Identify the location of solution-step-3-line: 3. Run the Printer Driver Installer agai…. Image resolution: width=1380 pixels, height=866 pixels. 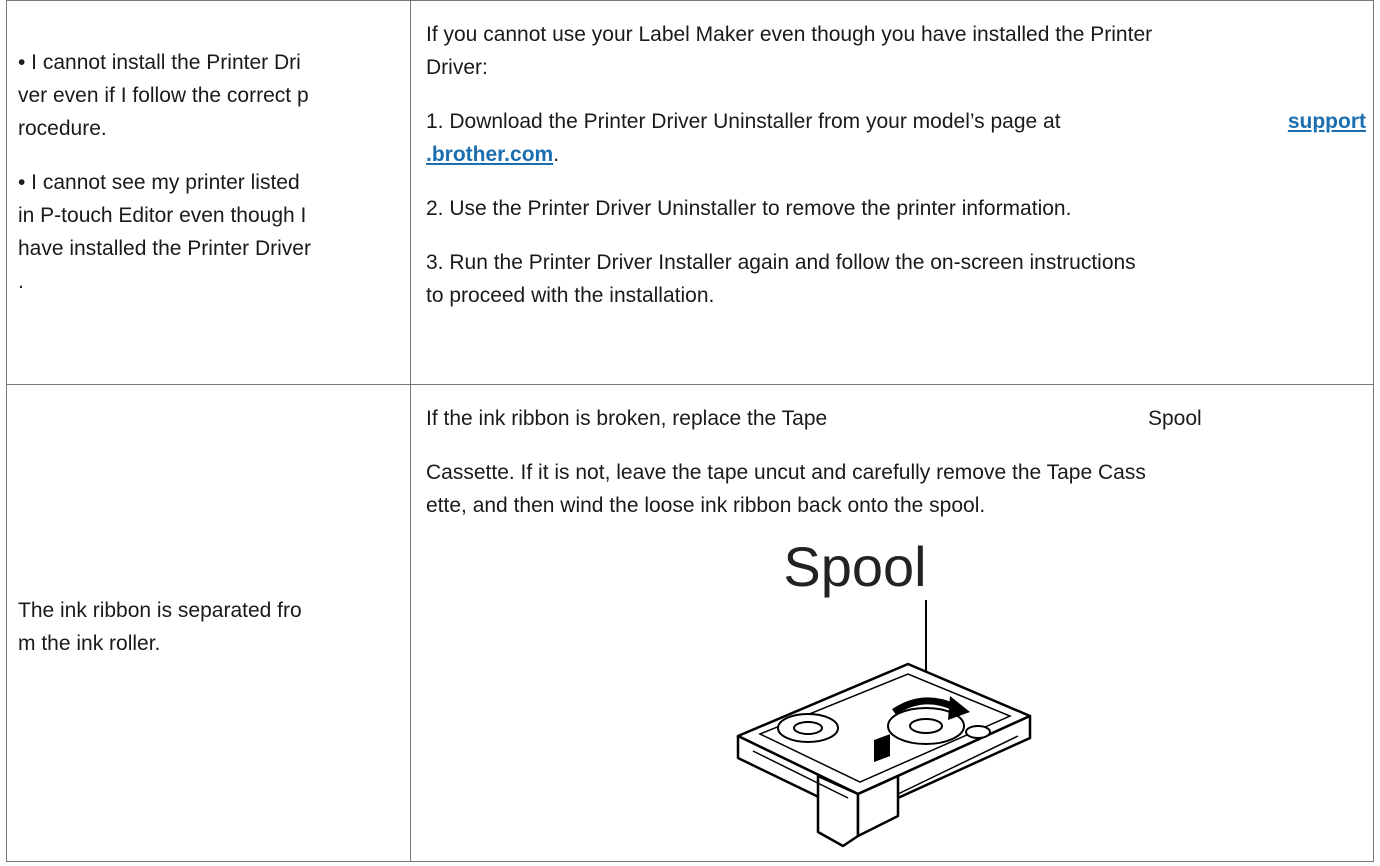
(781, 262).